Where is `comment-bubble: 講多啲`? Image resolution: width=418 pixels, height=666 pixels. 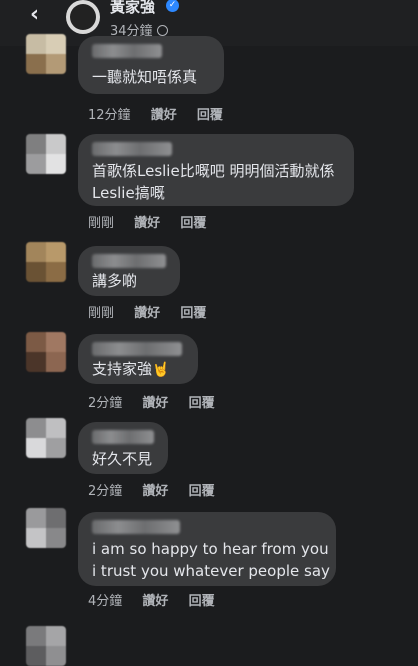 comment-bubble: 講多啲 is located at coordinates (129, 271).